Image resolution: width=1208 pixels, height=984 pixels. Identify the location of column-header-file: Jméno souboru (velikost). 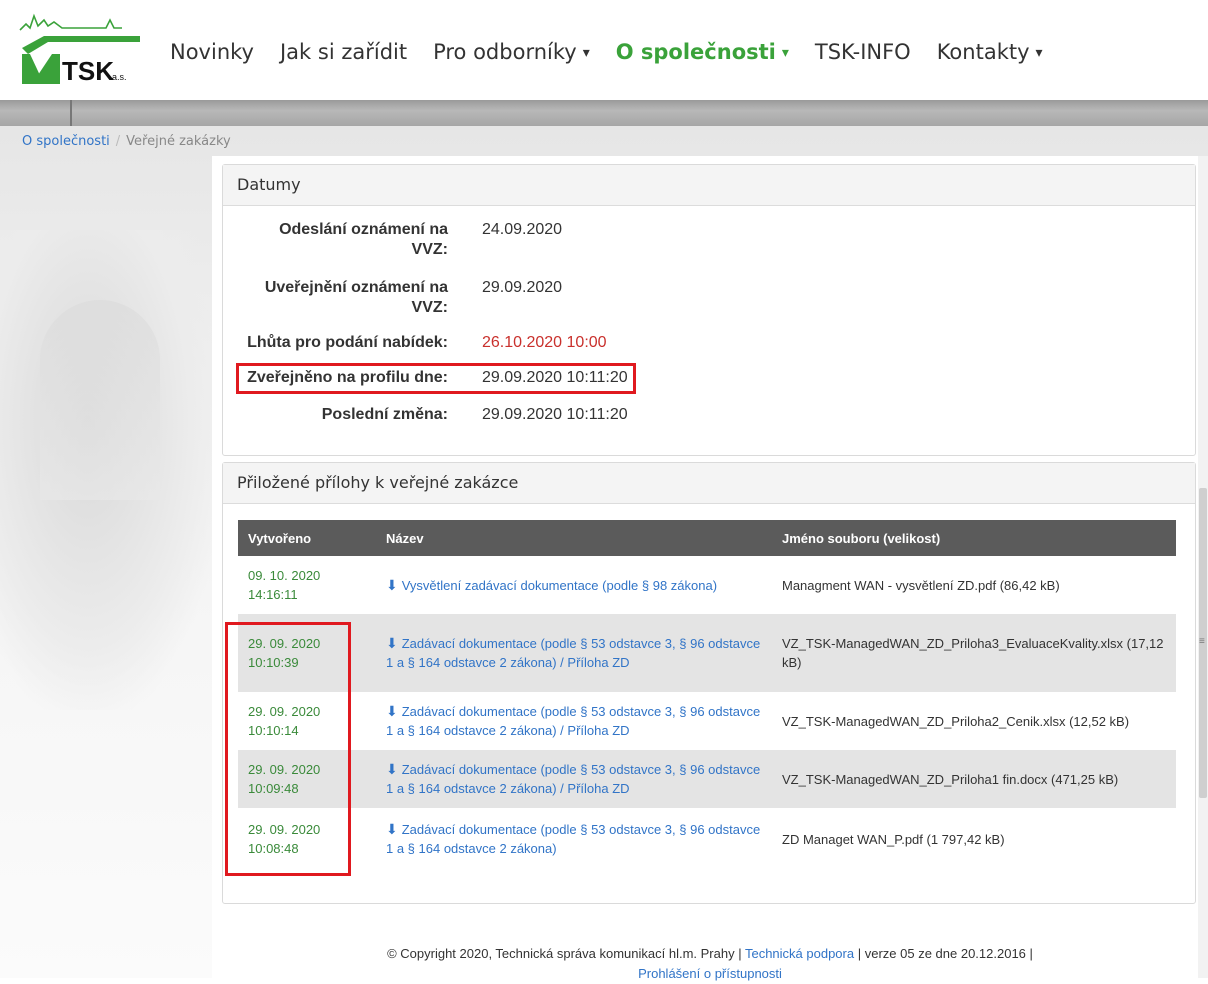
(974, 538).